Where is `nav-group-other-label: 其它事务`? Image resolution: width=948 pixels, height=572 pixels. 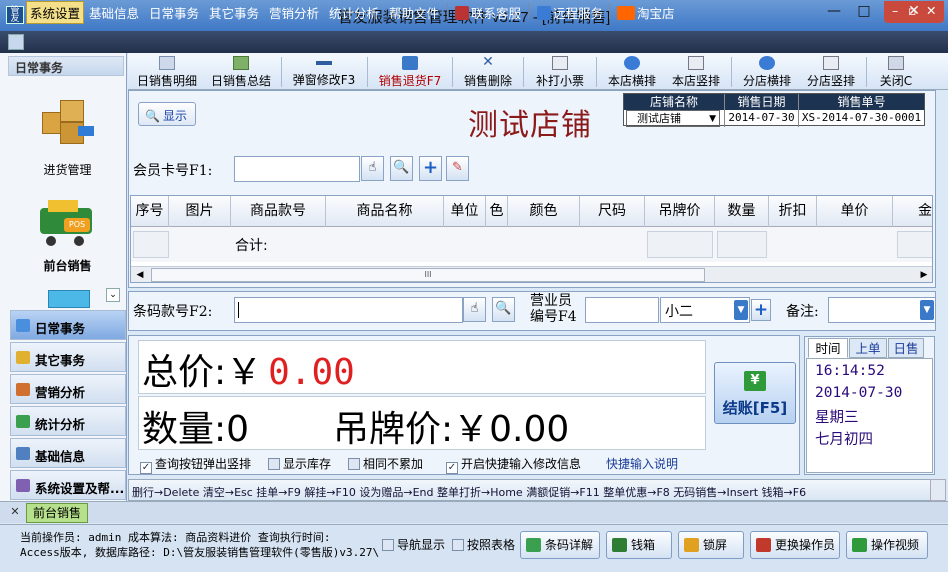 nav-group-other-label: 其它事务 is located at coordinates (60, 360).